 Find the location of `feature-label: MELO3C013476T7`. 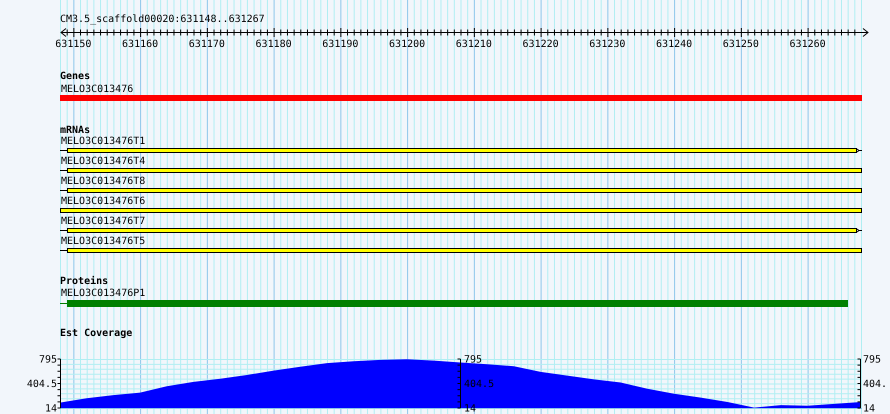

feature-label: MELO3C013476T7 is located at coordinates (103, 221).